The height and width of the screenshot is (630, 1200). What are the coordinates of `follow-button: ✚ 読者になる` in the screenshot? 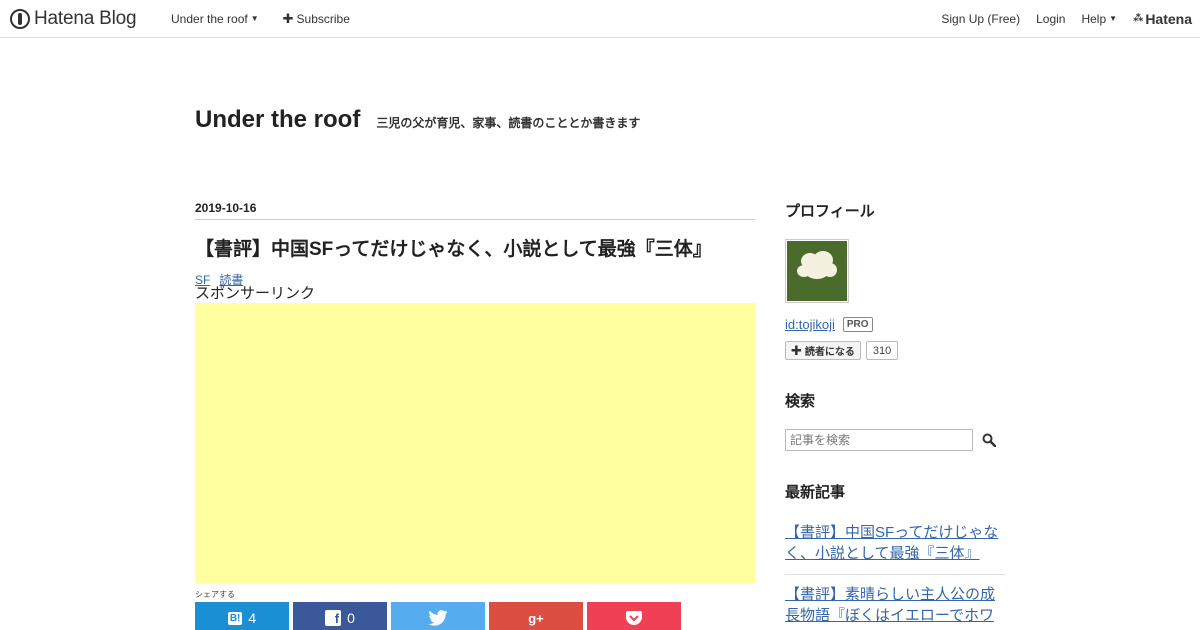 It's located at (823, 350).